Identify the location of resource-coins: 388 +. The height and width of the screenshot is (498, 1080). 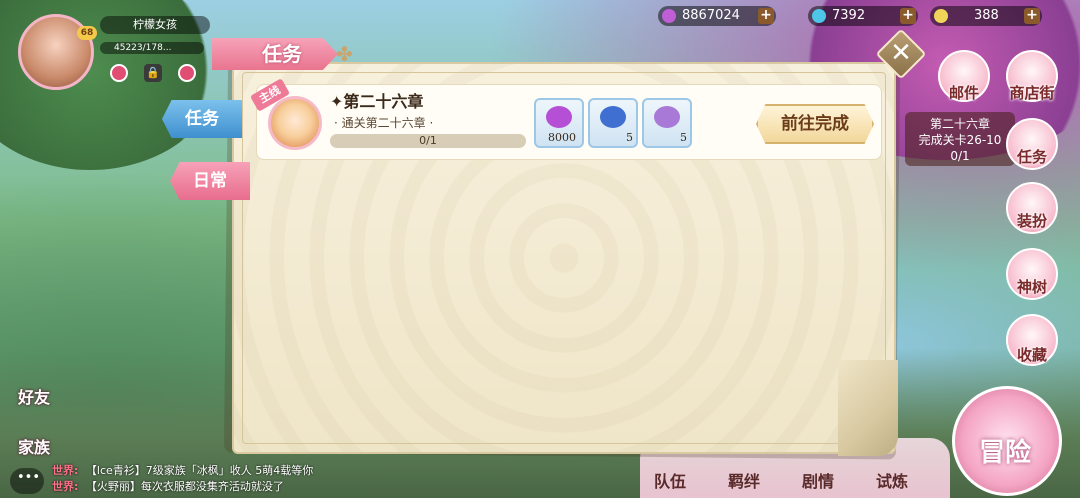
(986, 16).